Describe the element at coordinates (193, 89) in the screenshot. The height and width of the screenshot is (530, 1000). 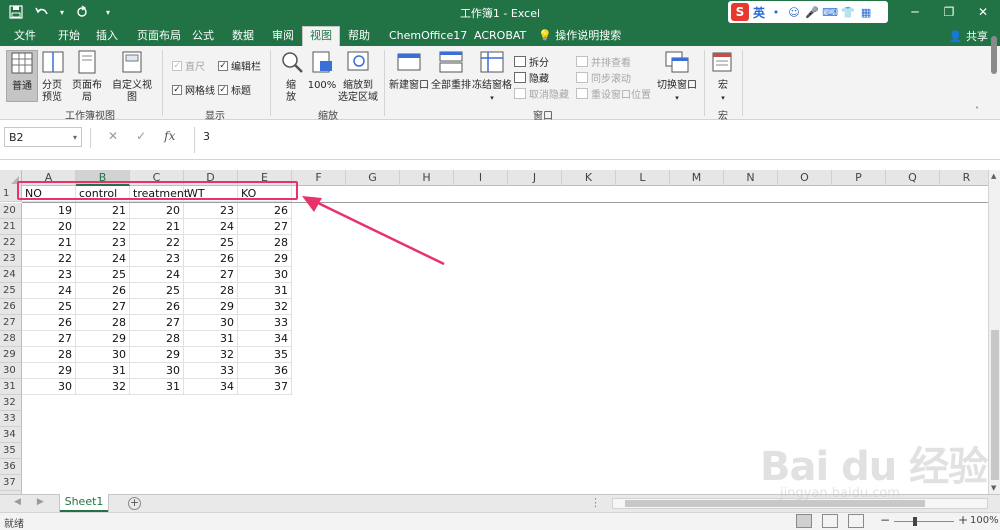
I see `gridlines-checkbox: ✓ 网格线` at that location.